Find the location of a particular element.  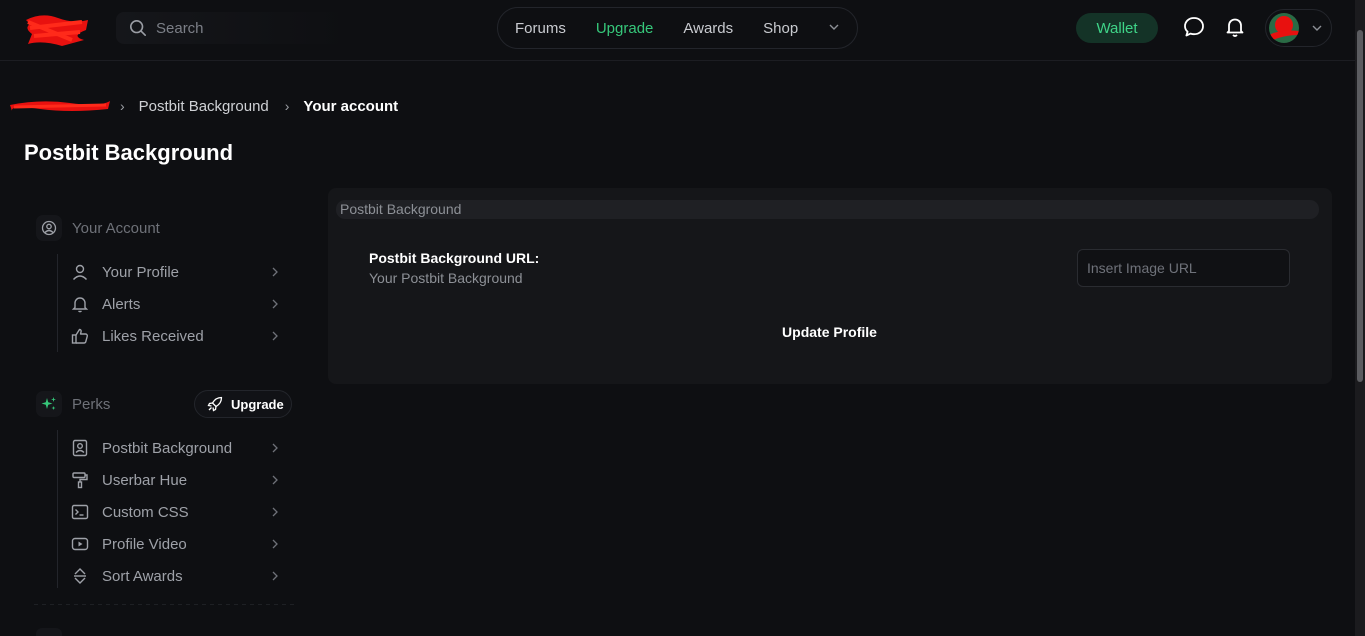

sidebar-item-label: Postbit Background is located at coordinates (167, 448).